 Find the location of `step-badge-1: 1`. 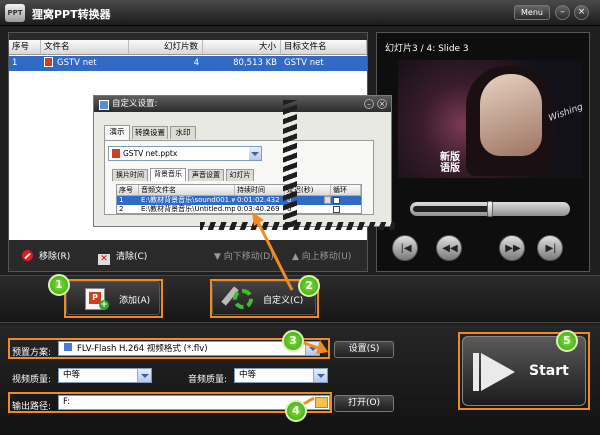

step-badge-1: 1 is located at coordinates (59, 285).